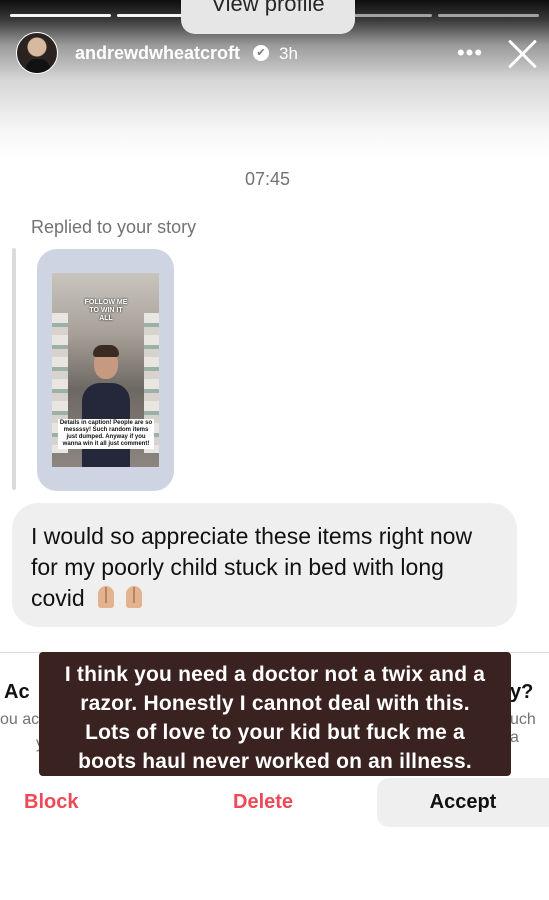 The width and height of the screenshot is (549, 900). Describe the element at coordinates (522, 54) in the screenshot. I see `close-icon` at that location.